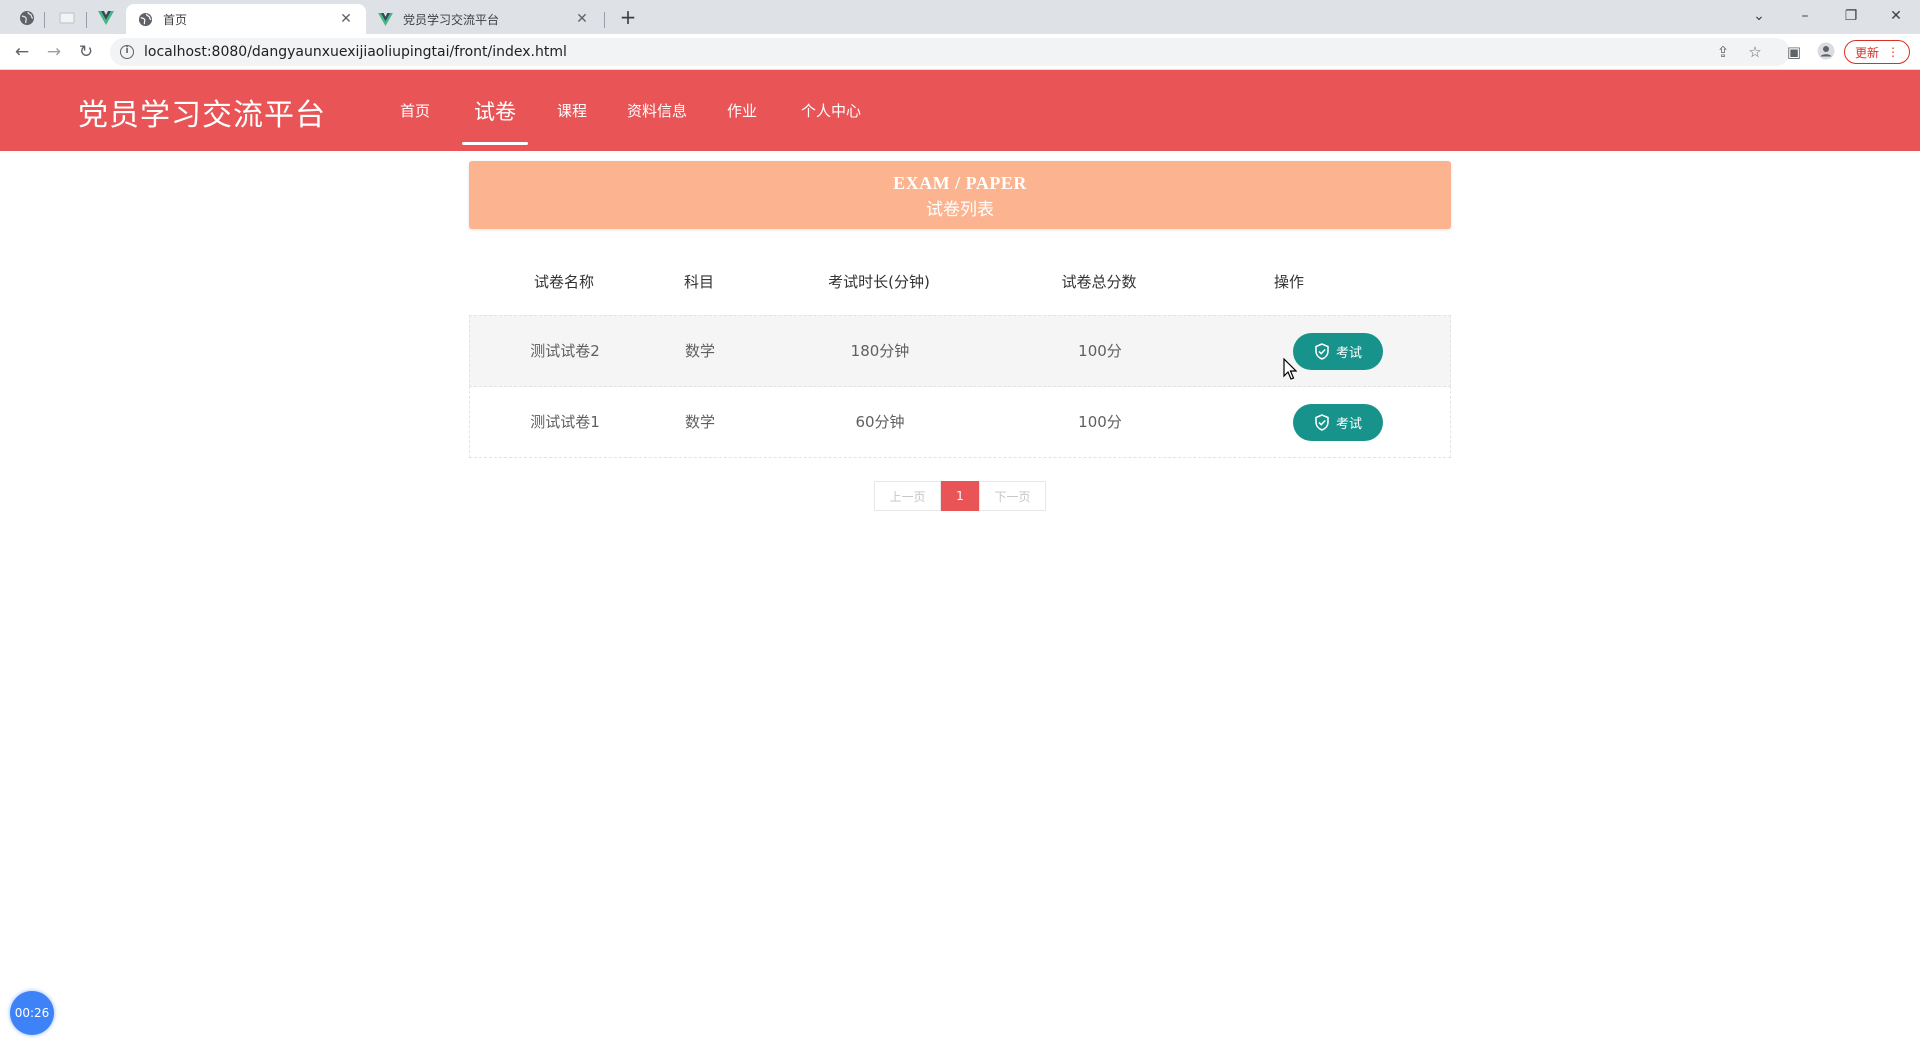  I want to click on prev-page-button: 上一页, so click(907, 496).